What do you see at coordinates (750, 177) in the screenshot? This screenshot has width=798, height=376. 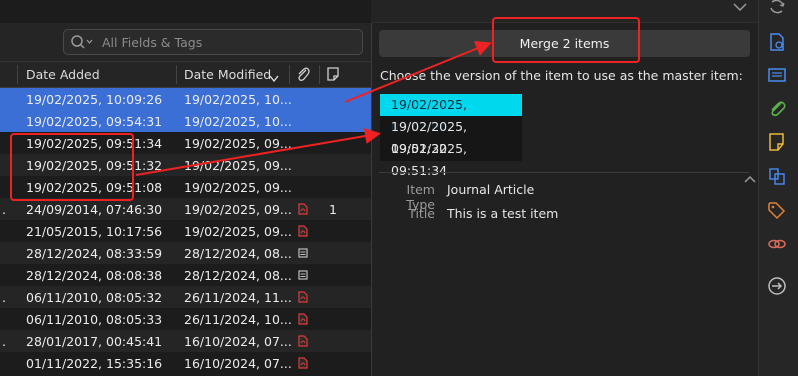 I see `chevron-up-icon` at bounding box center [750, 177].